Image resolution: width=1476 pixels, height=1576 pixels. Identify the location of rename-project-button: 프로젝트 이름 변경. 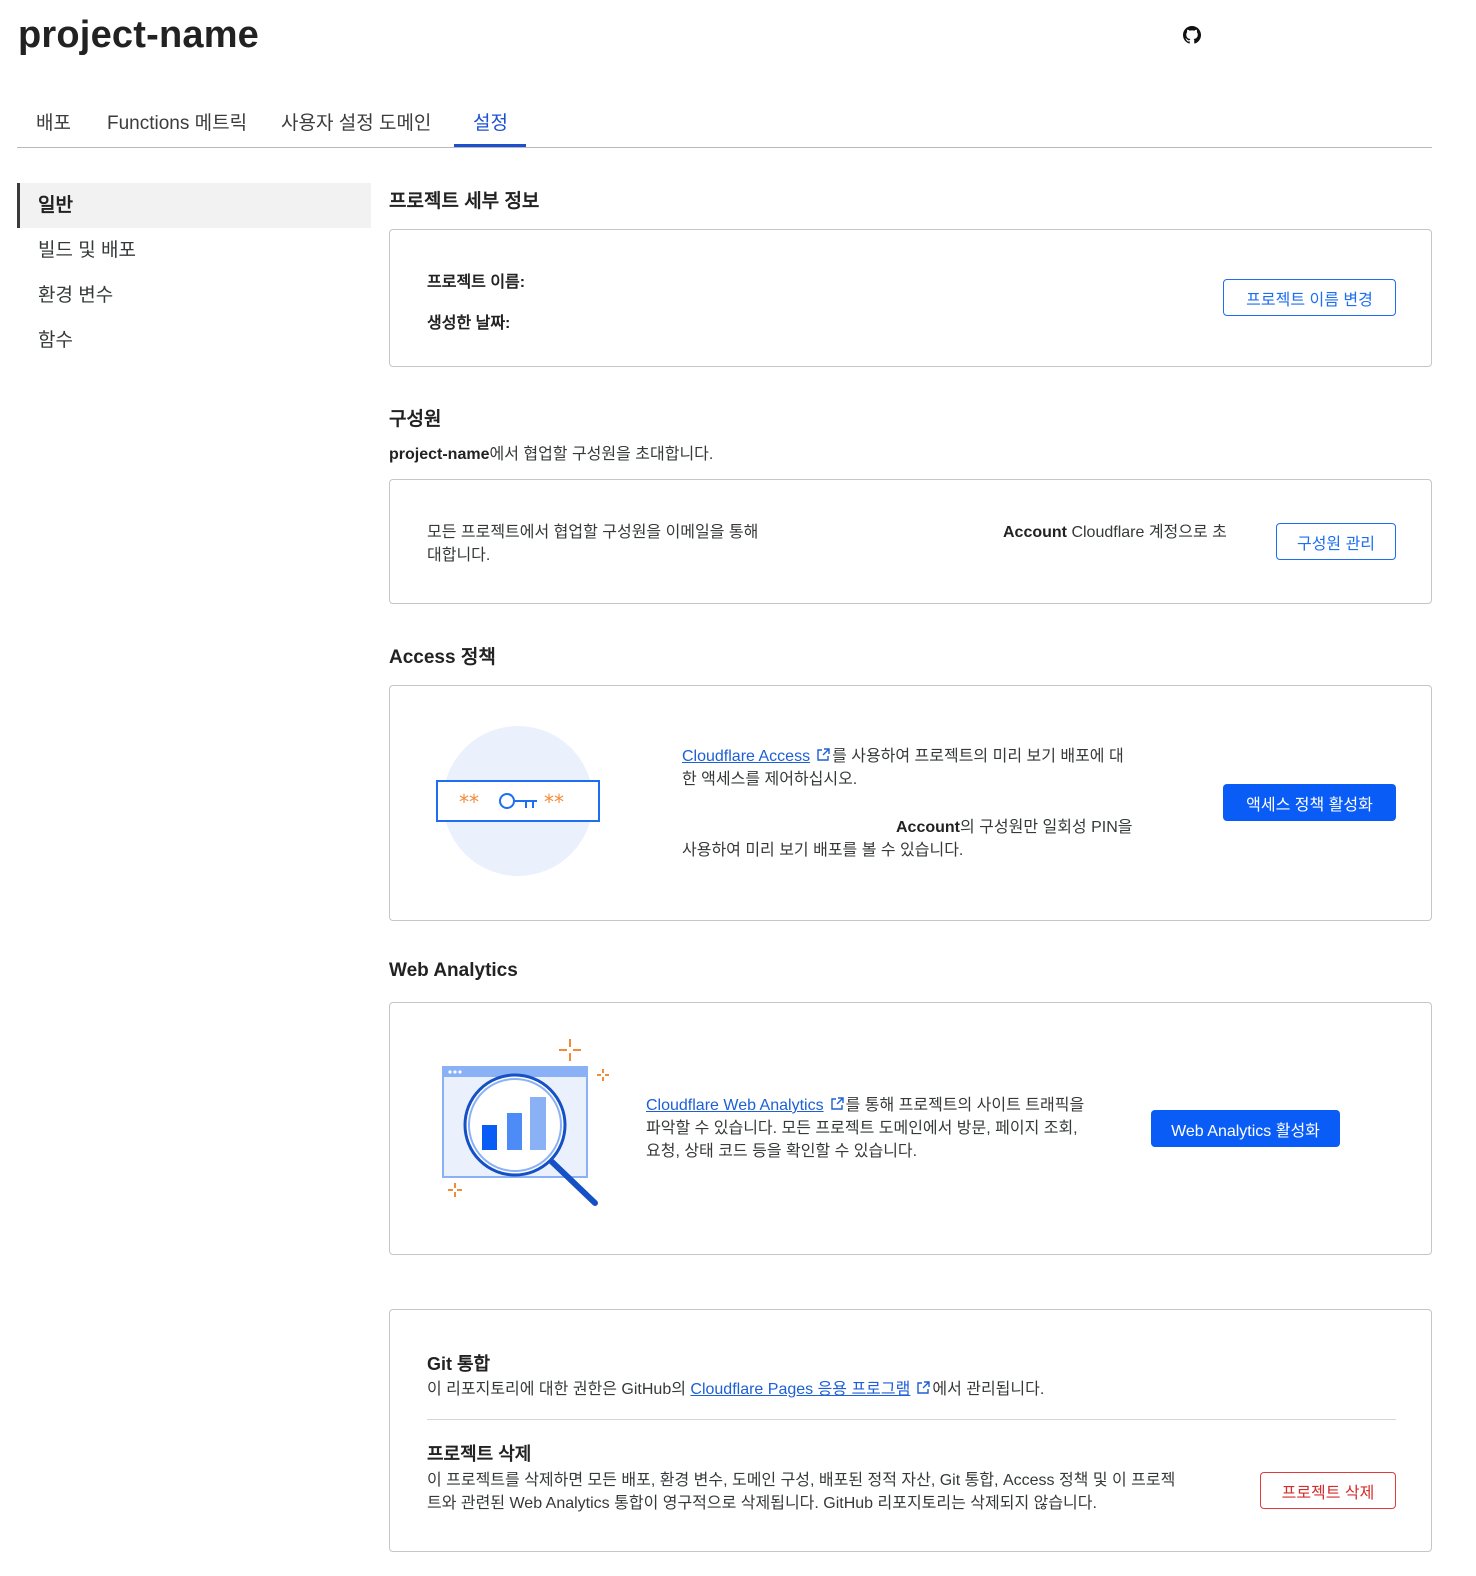
(1309, 297).